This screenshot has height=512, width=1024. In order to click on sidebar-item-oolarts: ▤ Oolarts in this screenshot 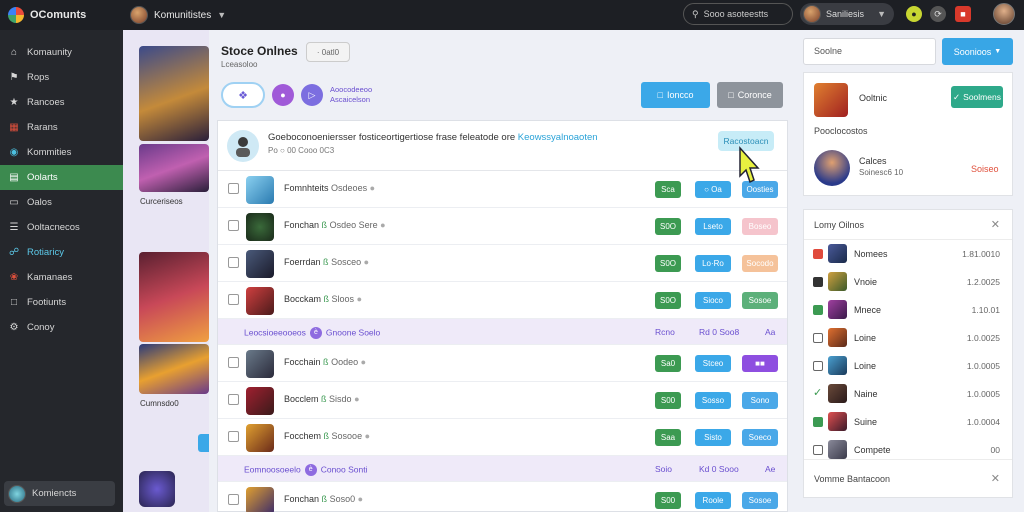, I will do `click(61, 177)`.